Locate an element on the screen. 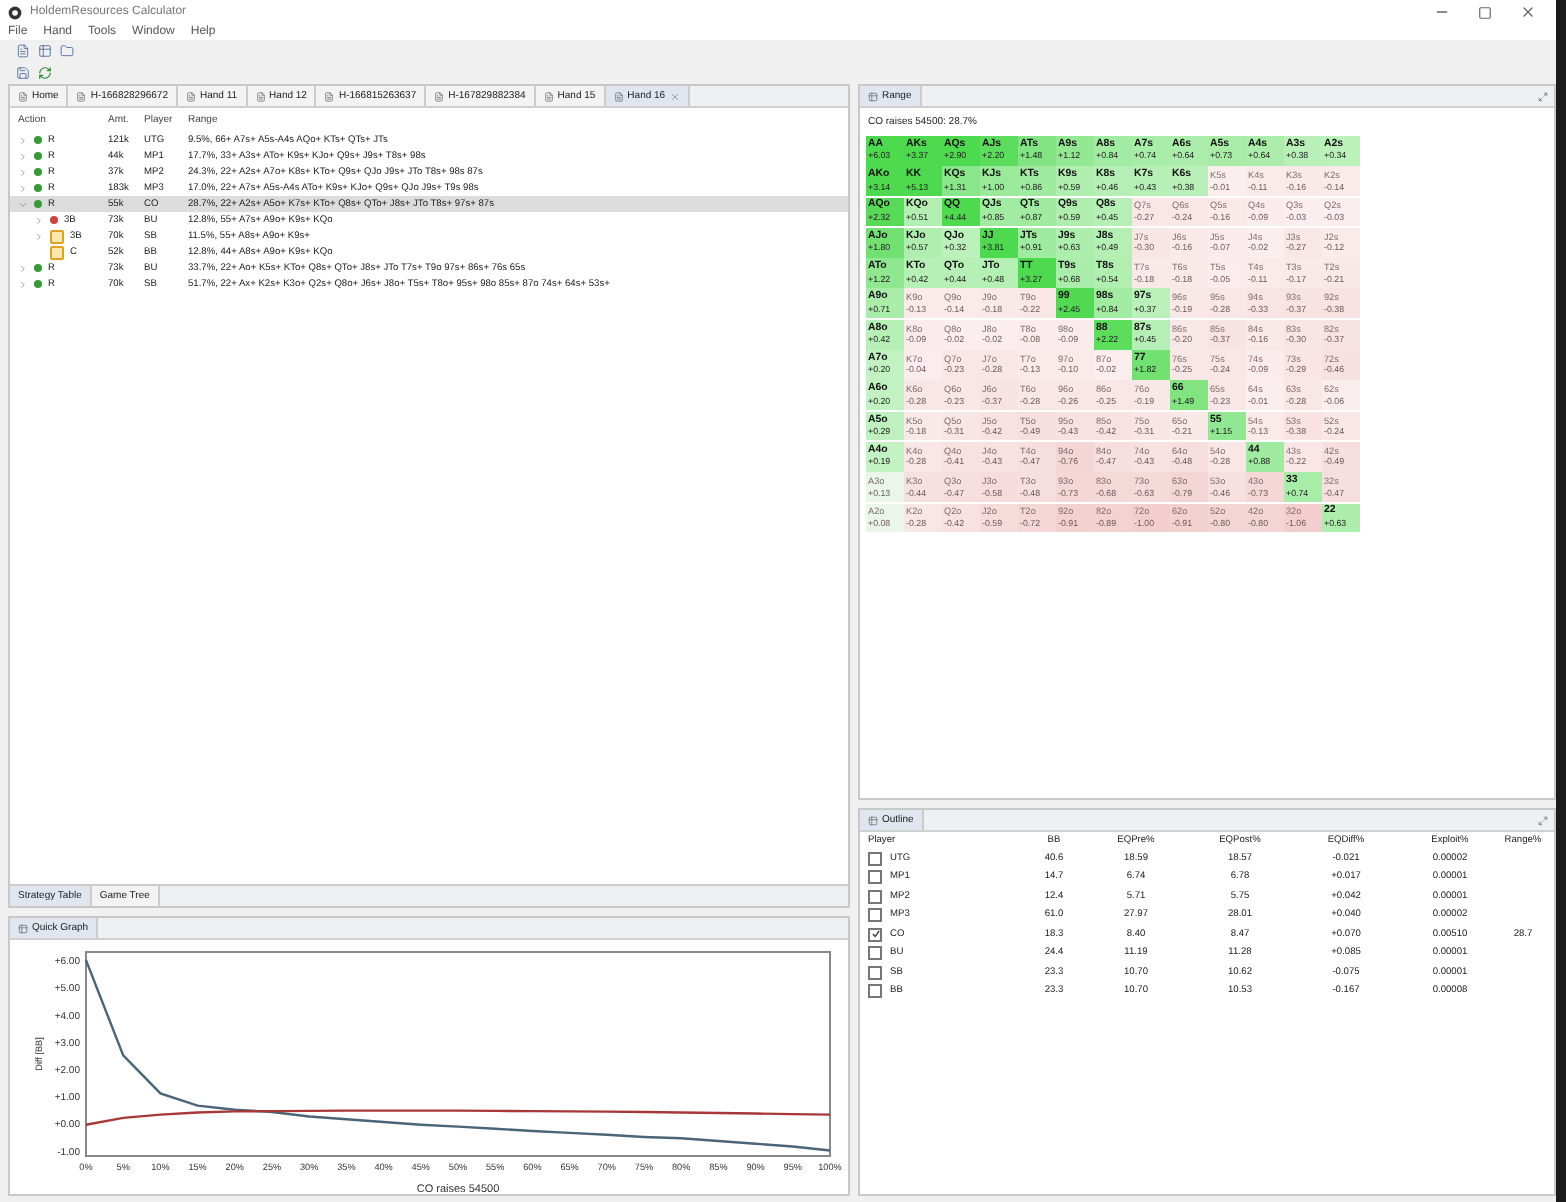  collapse-icon is located at coordinates (23, 204).